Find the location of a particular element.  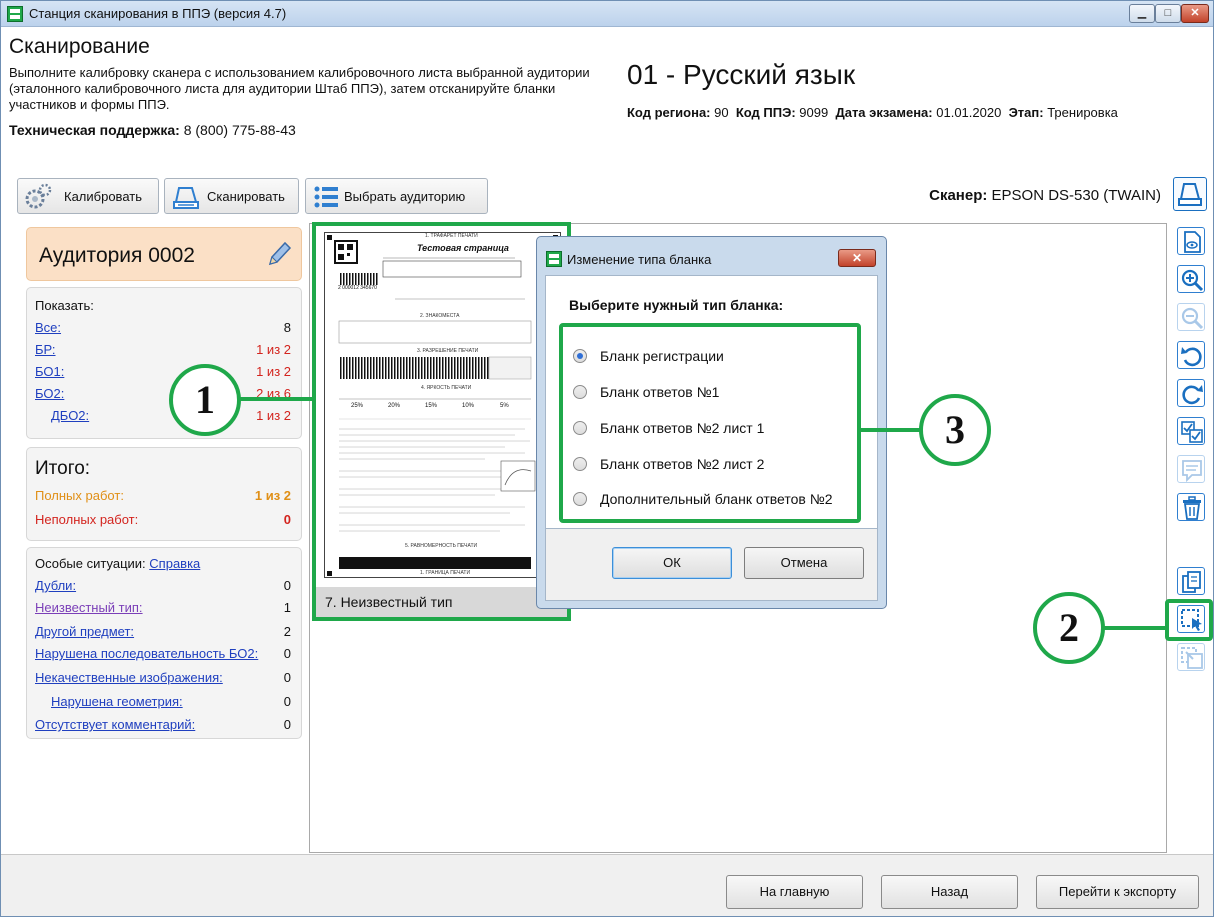

pencil-icon is located at coordinates (279, 254).